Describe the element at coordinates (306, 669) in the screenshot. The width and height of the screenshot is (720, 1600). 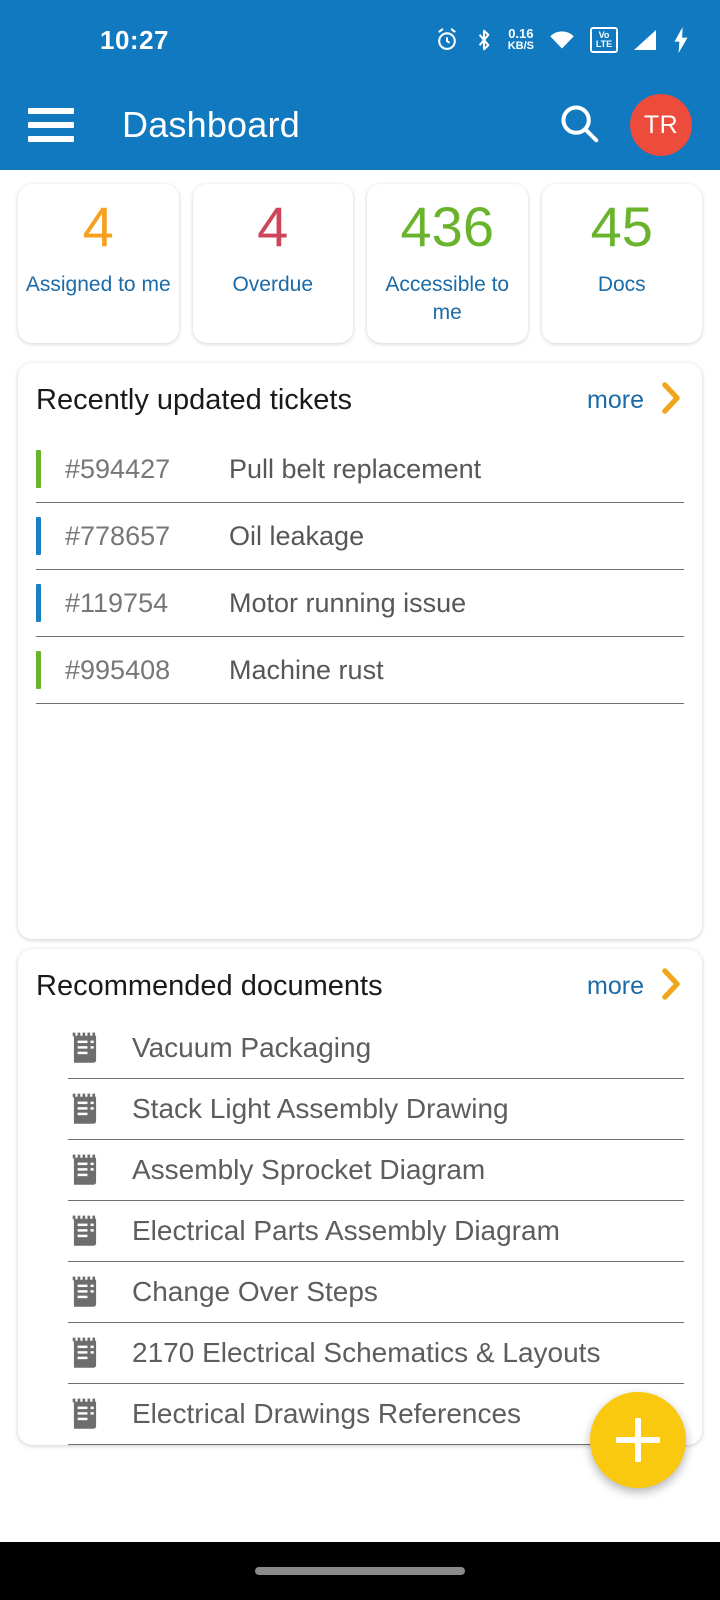
I see `ticket-title: Machine rust` at that location.